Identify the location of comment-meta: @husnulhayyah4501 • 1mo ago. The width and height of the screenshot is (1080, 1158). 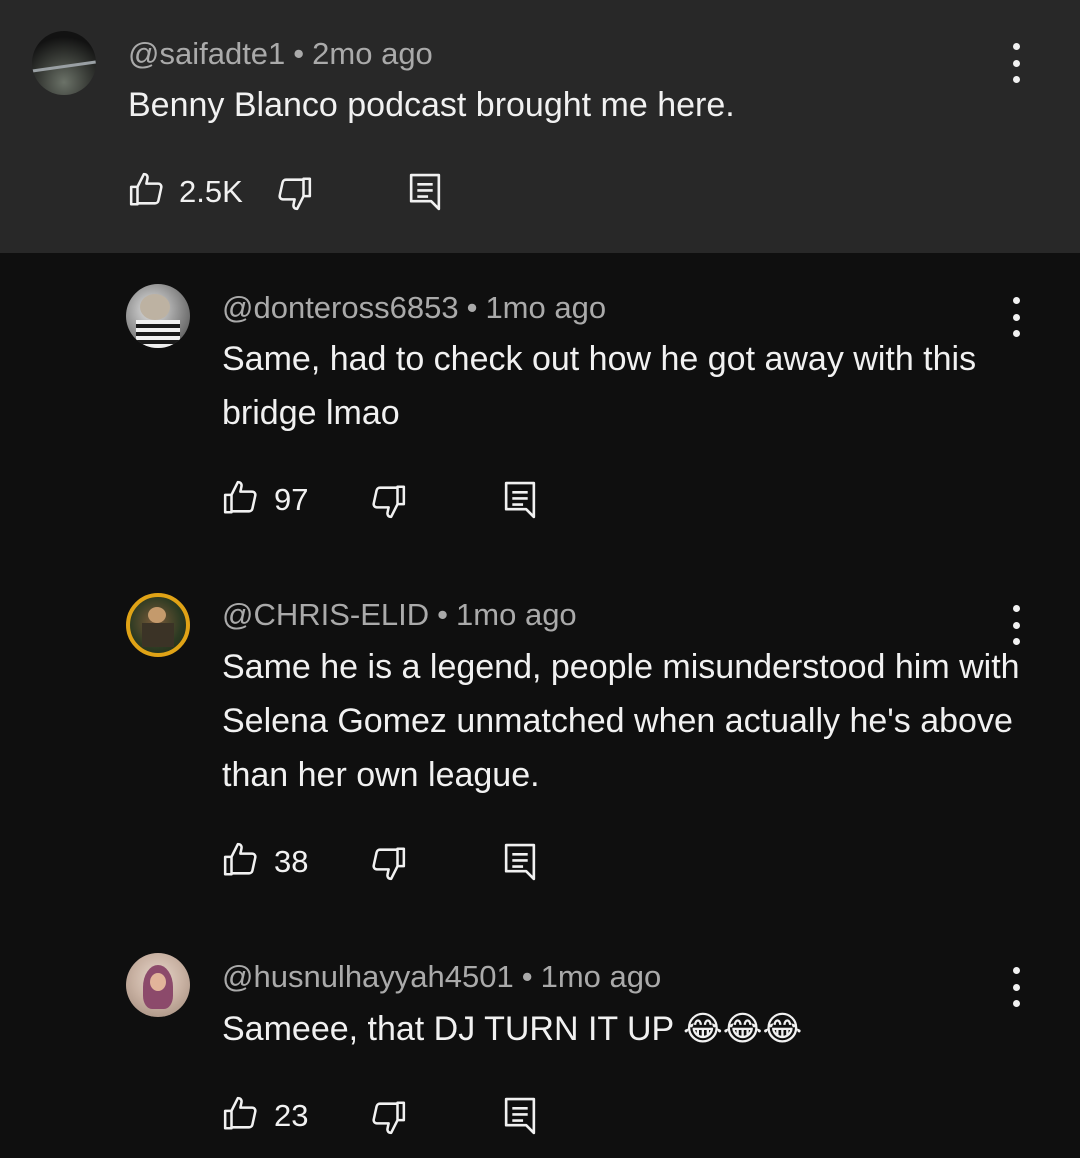
(441, 977).